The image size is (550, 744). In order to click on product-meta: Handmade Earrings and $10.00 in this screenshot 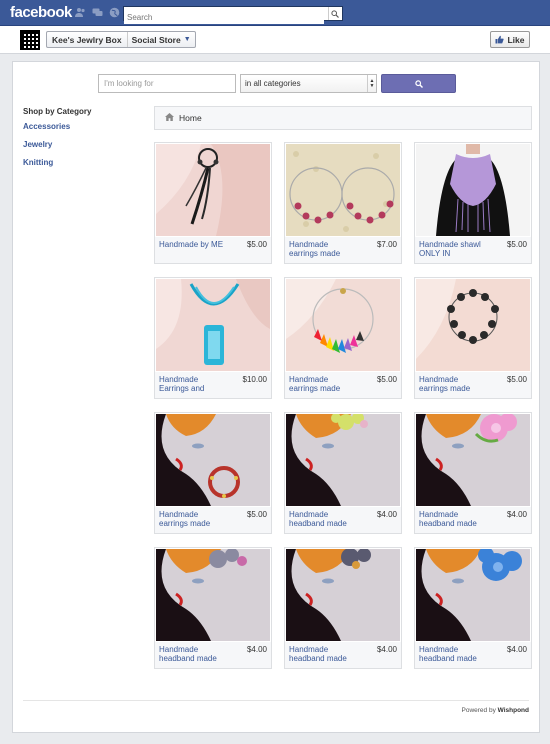, I will do `click(213, 385)`.